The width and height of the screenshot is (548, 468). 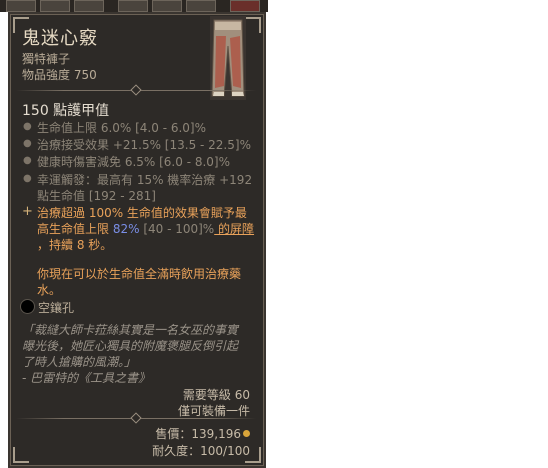 What do you see at coordinates (246, 433) in the screenshot?
I see `gold-coin-icon` at bounding box center [246, 433].